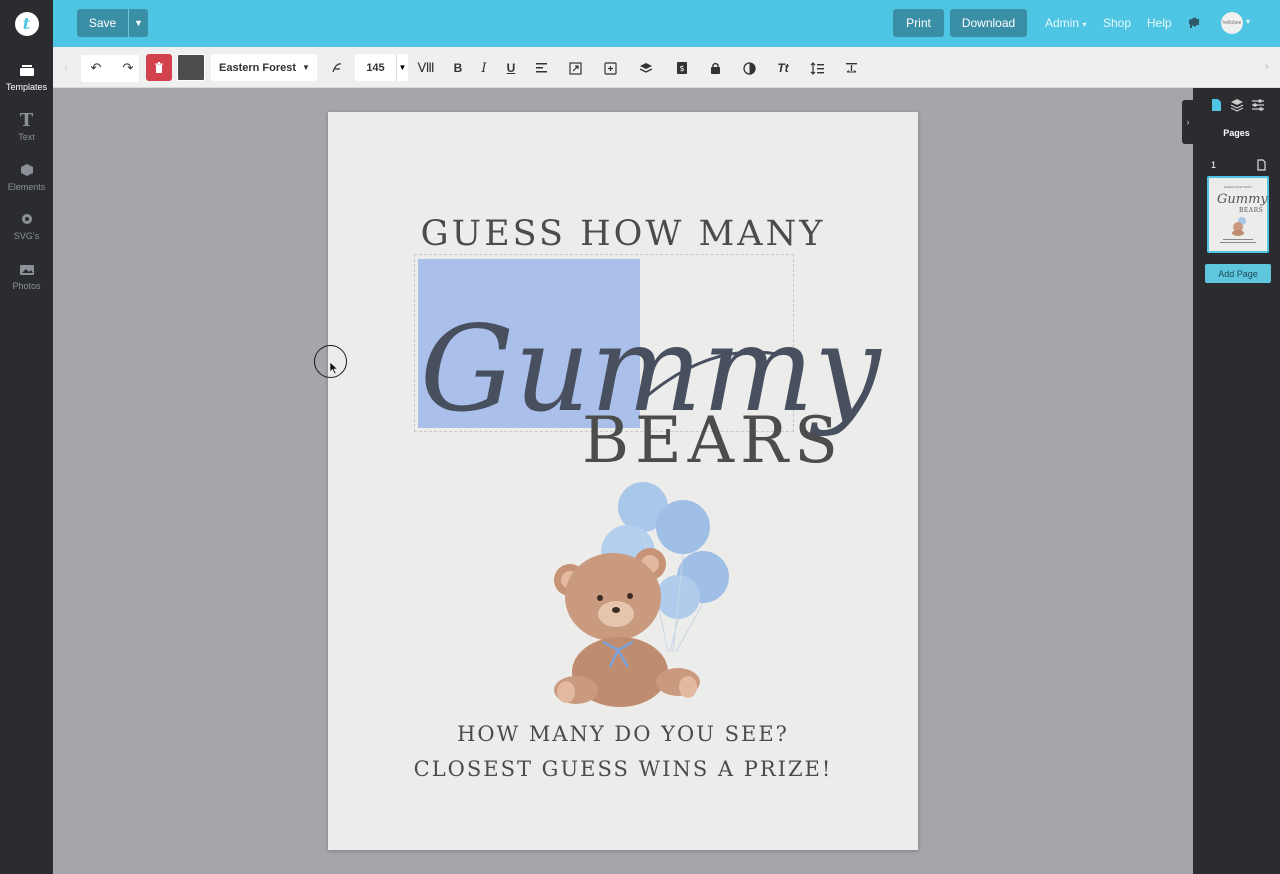 This screenshot has height=874, width=1280. Describe the element at coordinates (337, 68) in the screenshot. I see `font-style-icon` at that location.